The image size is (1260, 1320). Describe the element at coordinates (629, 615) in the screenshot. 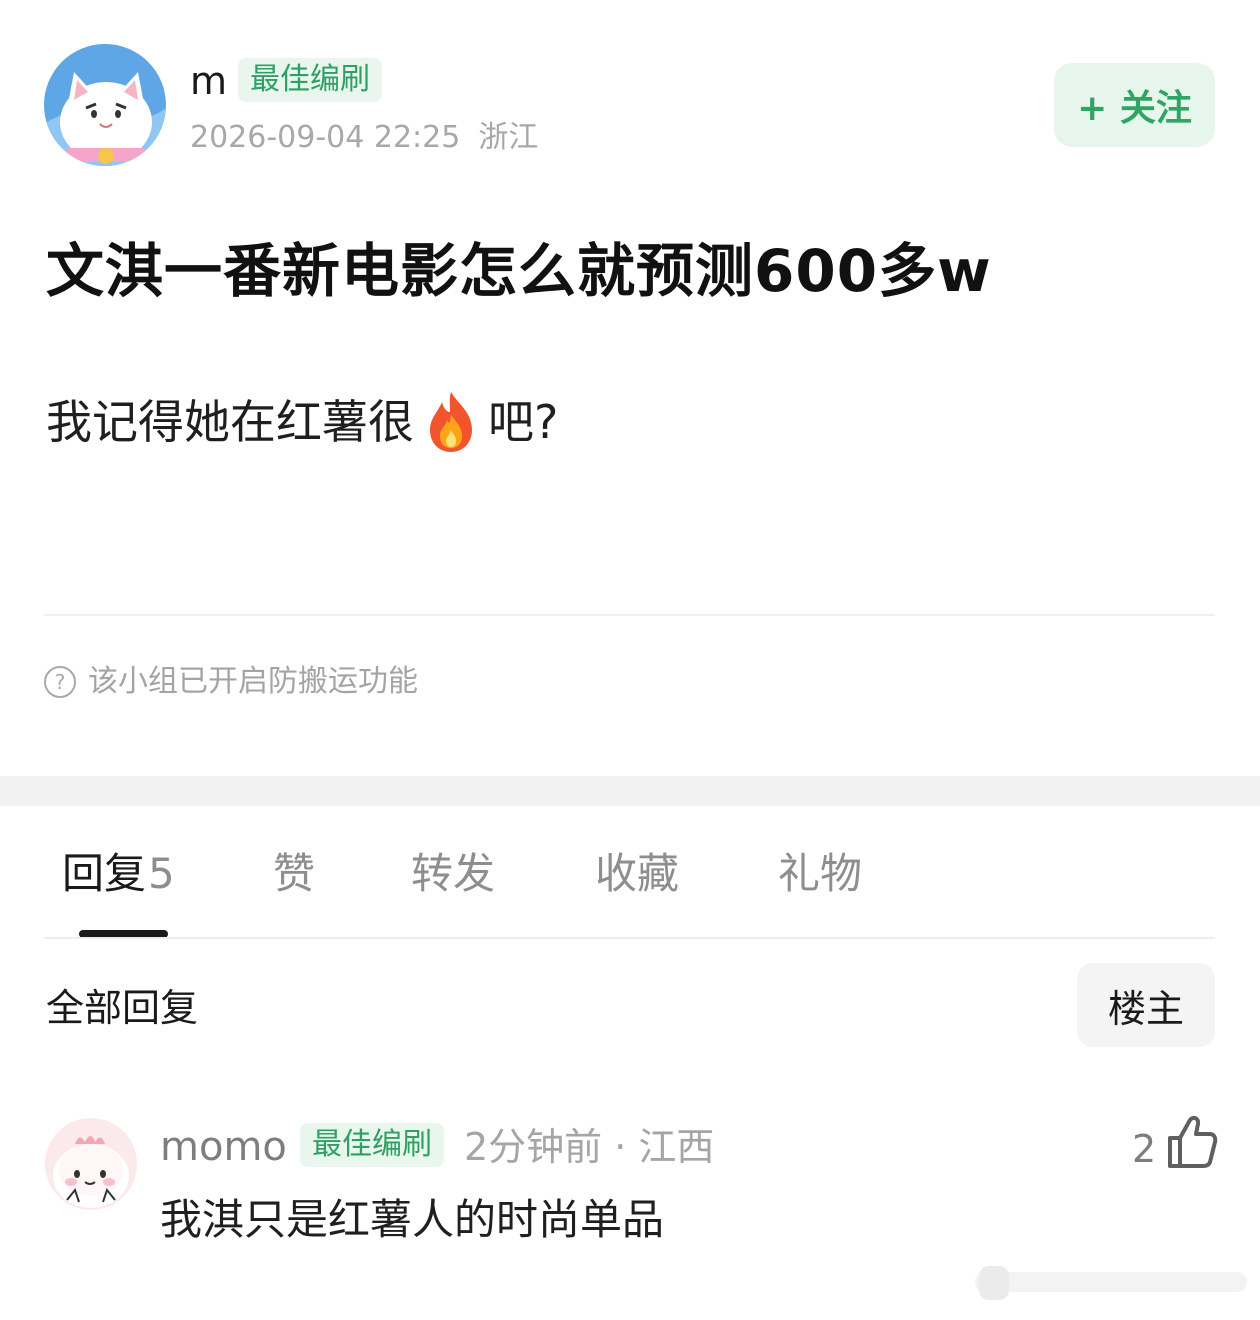

I see `divider` at that location.